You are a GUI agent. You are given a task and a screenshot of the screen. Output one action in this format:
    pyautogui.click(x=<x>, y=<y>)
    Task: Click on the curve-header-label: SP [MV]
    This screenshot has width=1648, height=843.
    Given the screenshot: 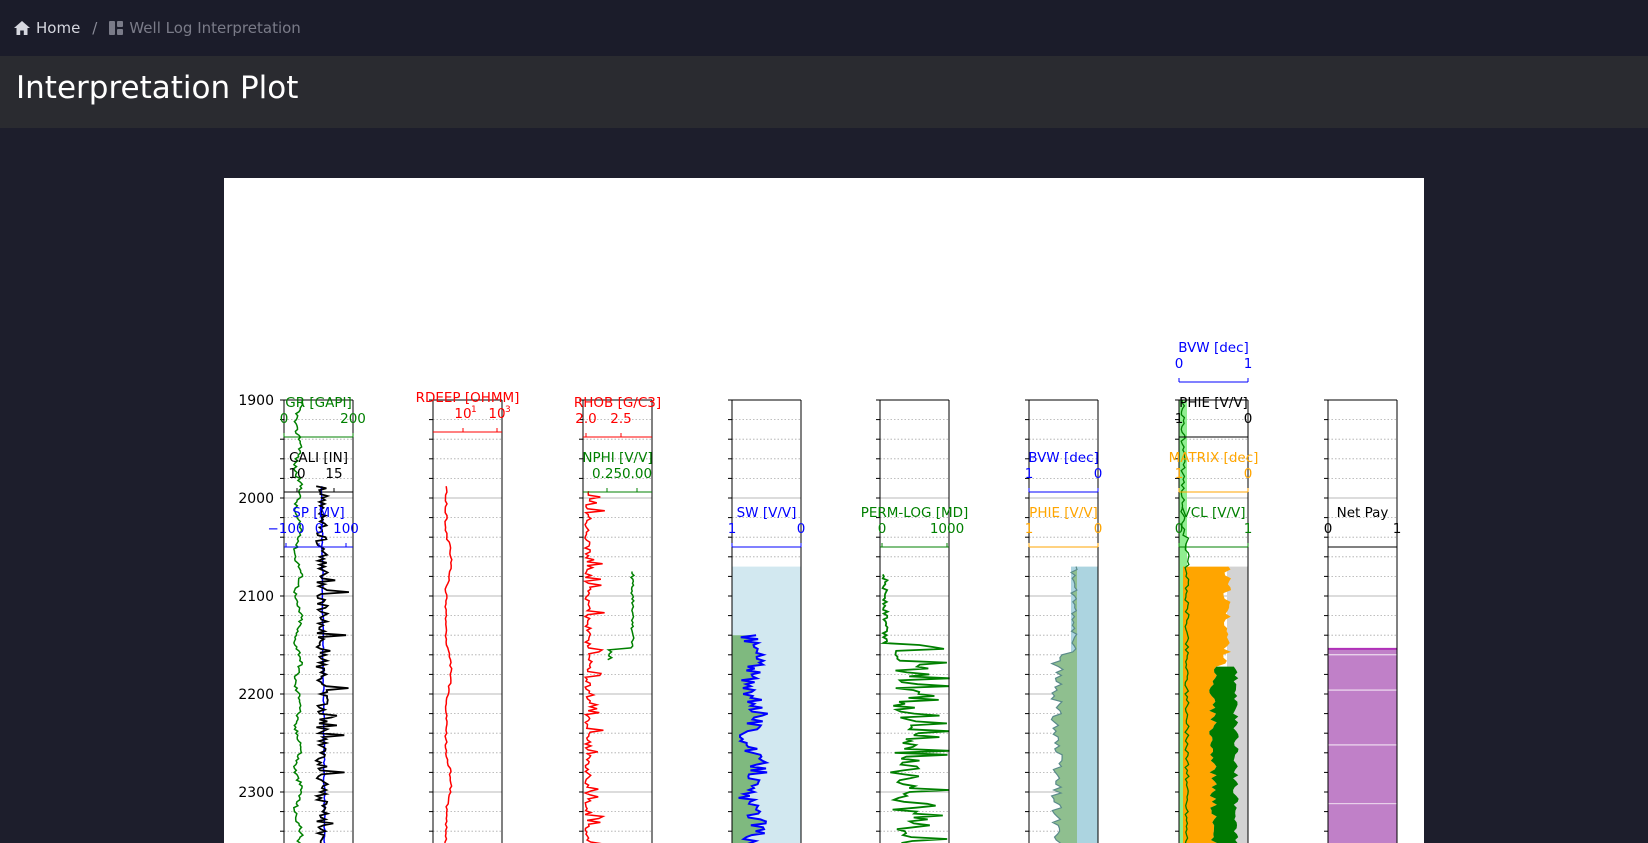 What is the action you would take?
    pyautogui.click(x=318, y=513)
    